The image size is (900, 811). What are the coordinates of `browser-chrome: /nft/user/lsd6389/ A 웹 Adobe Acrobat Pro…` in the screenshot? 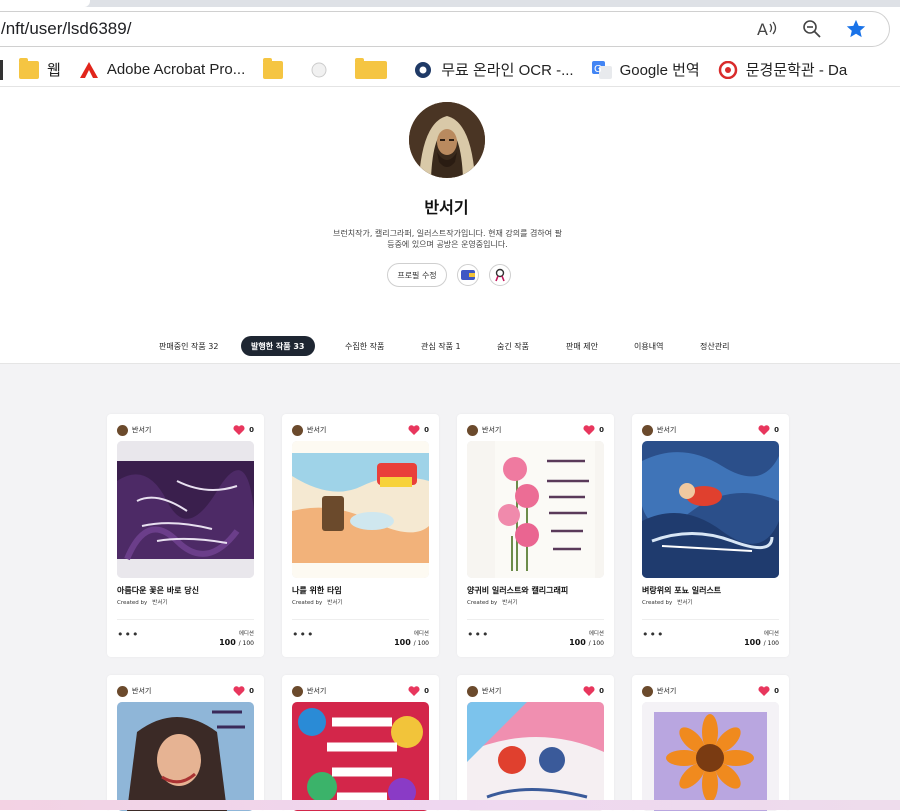 It's located at (450, 47).